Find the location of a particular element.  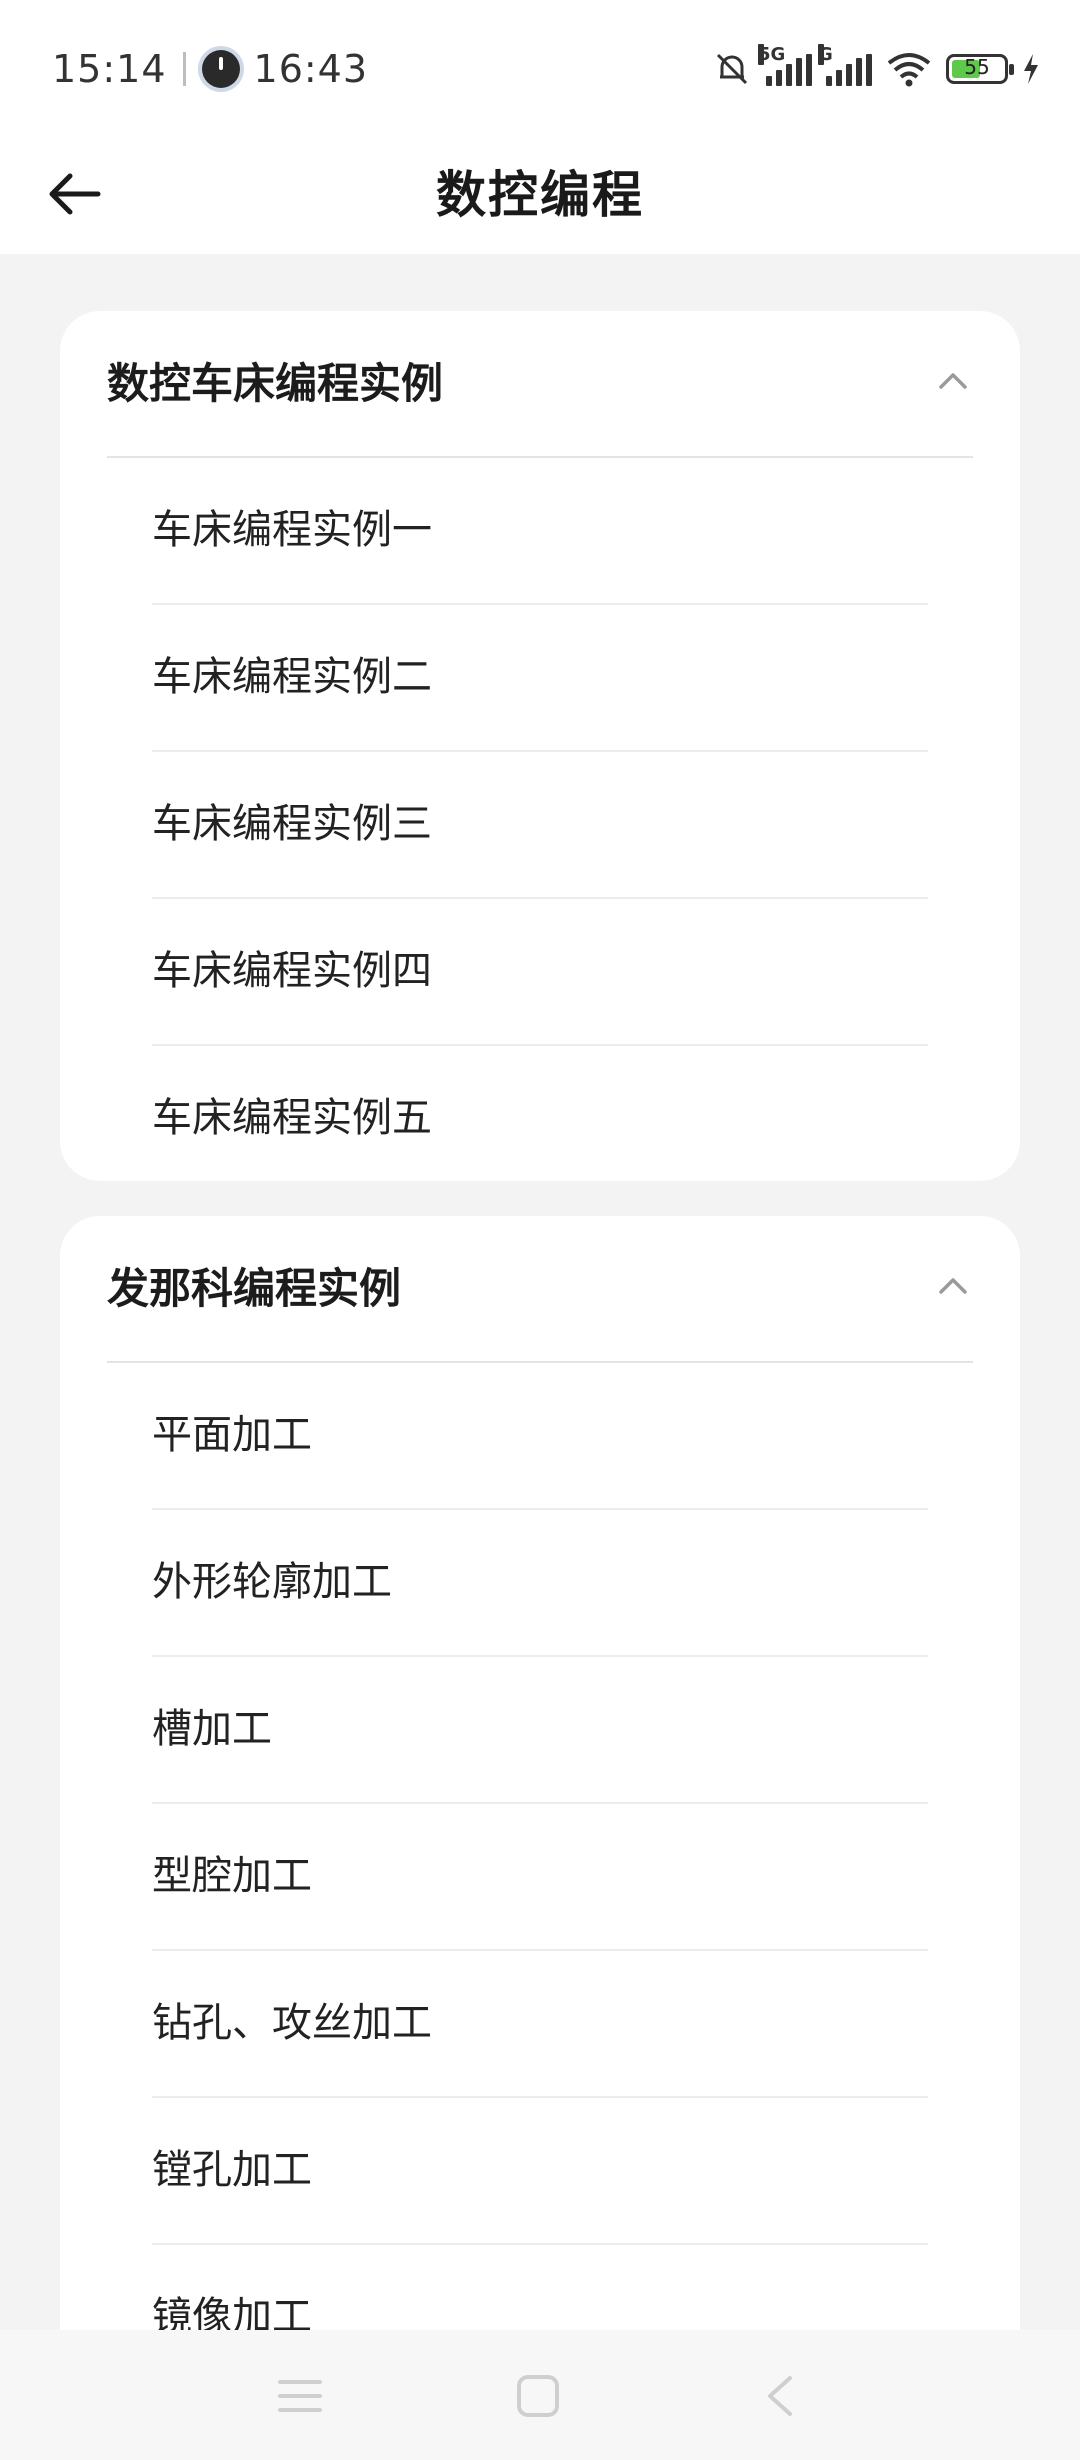

status-time-group: 15:14 16:43 is located at coordinates (210, 69).